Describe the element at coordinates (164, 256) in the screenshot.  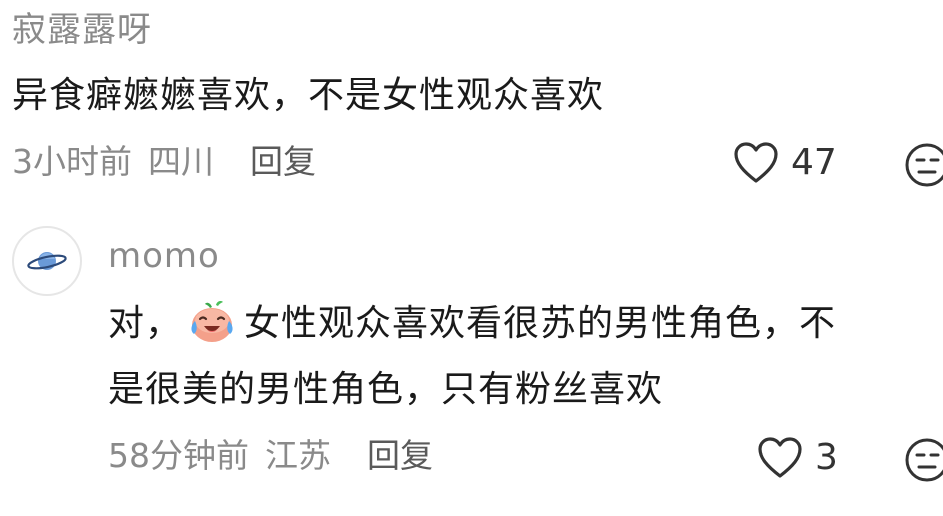
I see `comment-username: momo` at that location.